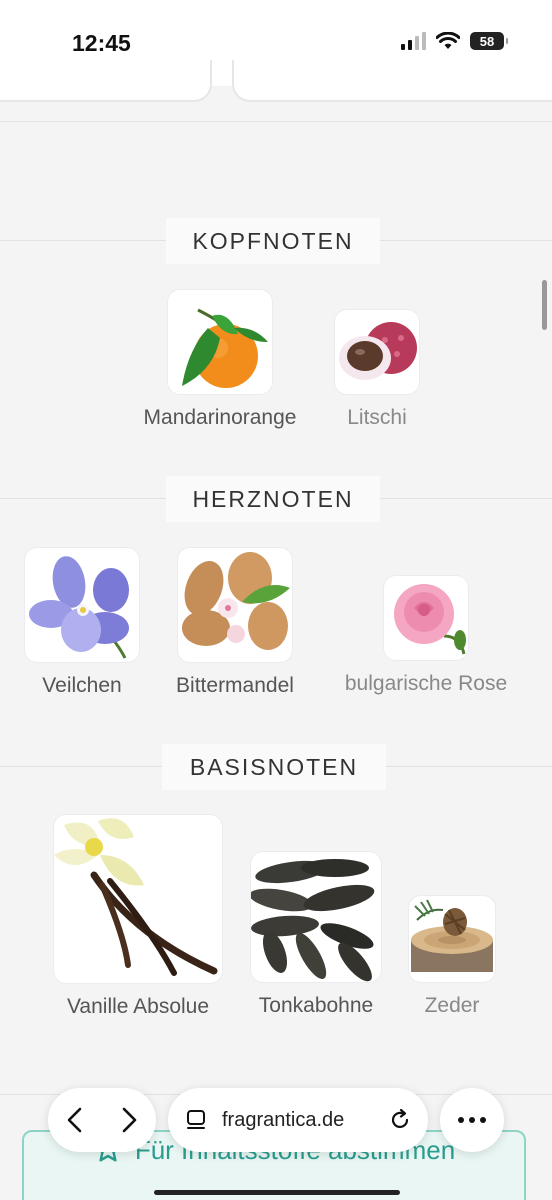  What do you see at coordinates (489, 41) in the screenshot?
I see `battery-icon: 58` at bounding box center [489, 41].